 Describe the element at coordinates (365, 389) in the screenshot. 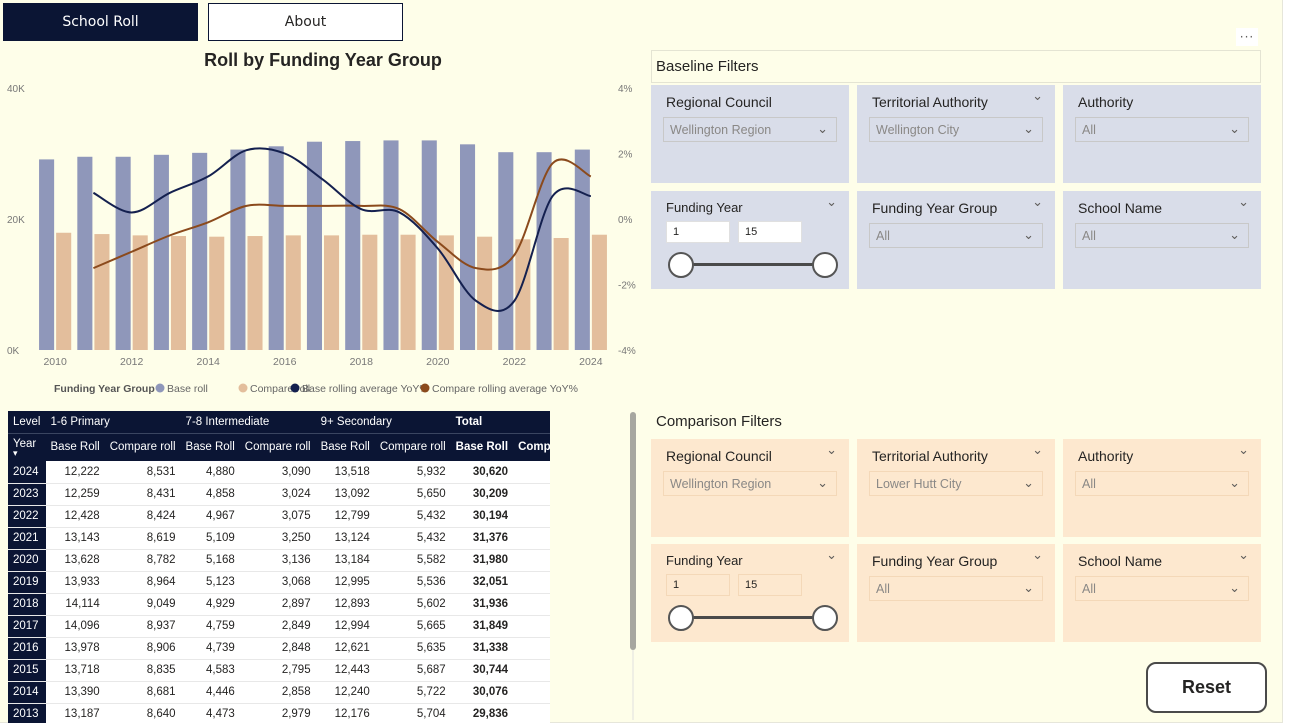

I see `legend-label: Base rolling average YoY%` at that location.